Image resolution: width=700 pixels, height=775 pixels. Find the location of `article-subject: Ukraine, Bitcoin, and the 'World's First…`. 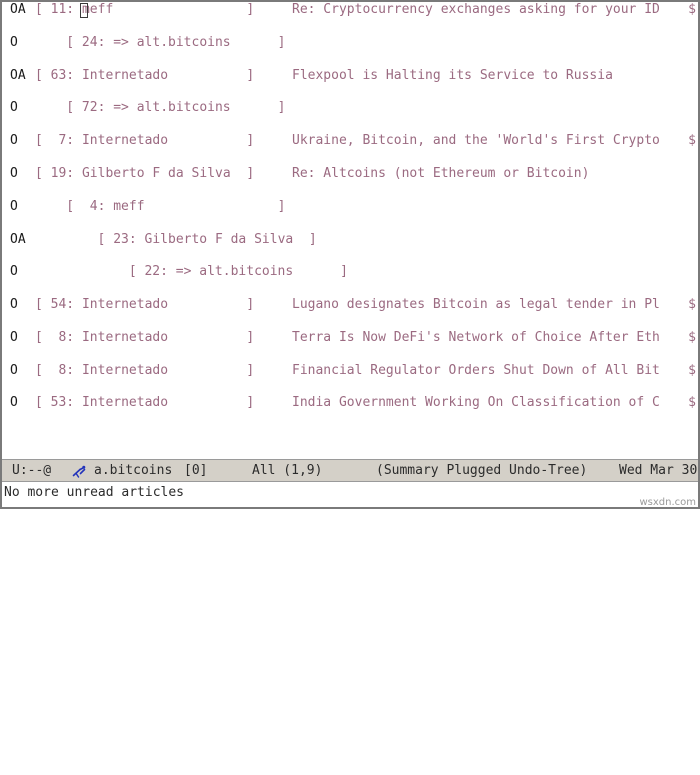

article-subject: Ukraine, Bitcoin, and the 'World's First… is located at coordinates (476, 141).